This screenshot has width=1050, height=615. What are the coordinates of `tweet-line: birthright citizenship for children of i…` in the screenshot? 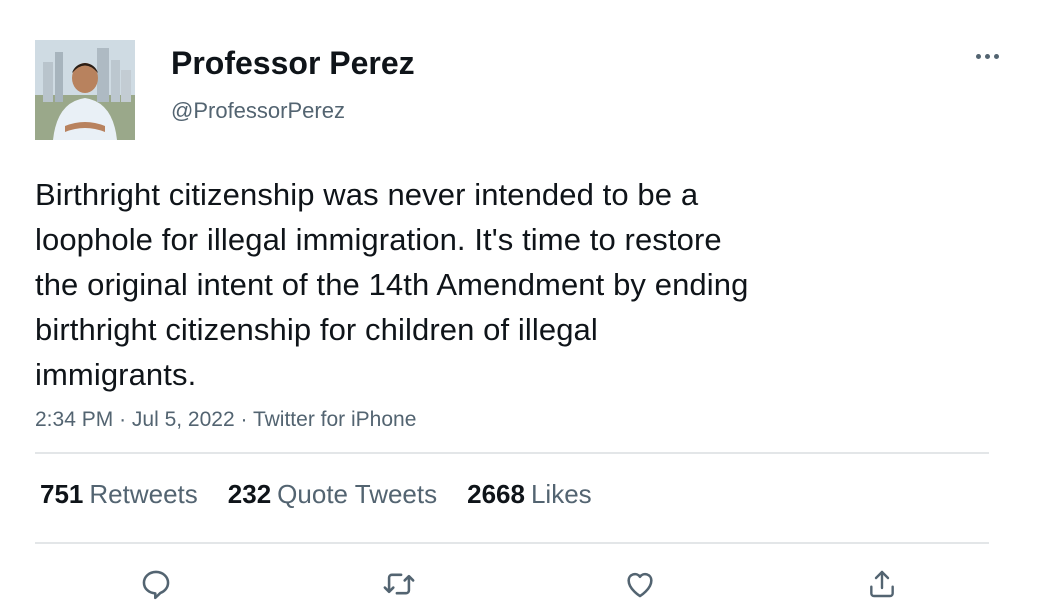 It's located at (316, 329).